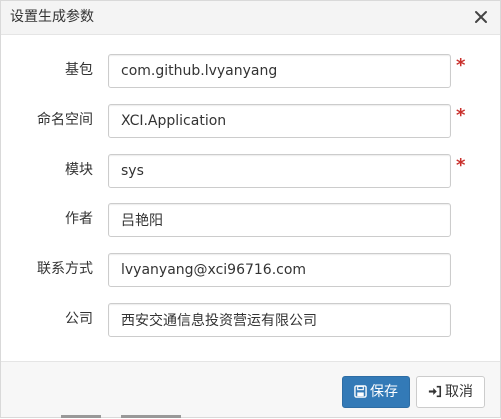 The height and width of the screenshot is (419, 501). I want to click on module-input, so click(279, 171).